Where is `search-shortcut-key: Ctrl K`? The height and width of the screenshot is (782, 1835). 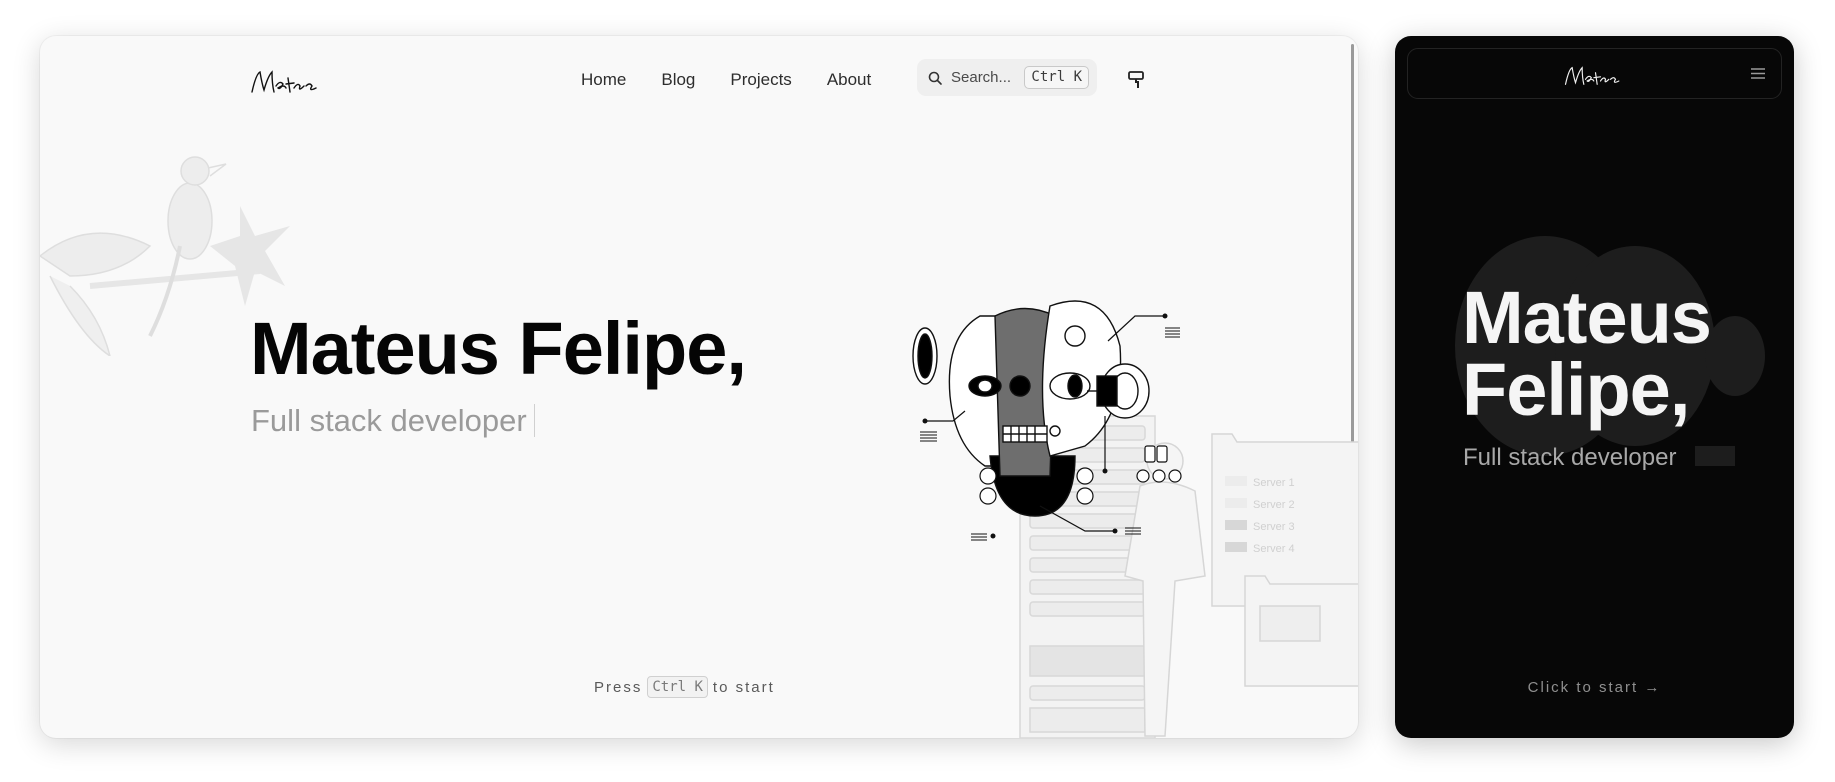 search-shortcut-key: Ctrl K is located at coordinates (1056, 77).